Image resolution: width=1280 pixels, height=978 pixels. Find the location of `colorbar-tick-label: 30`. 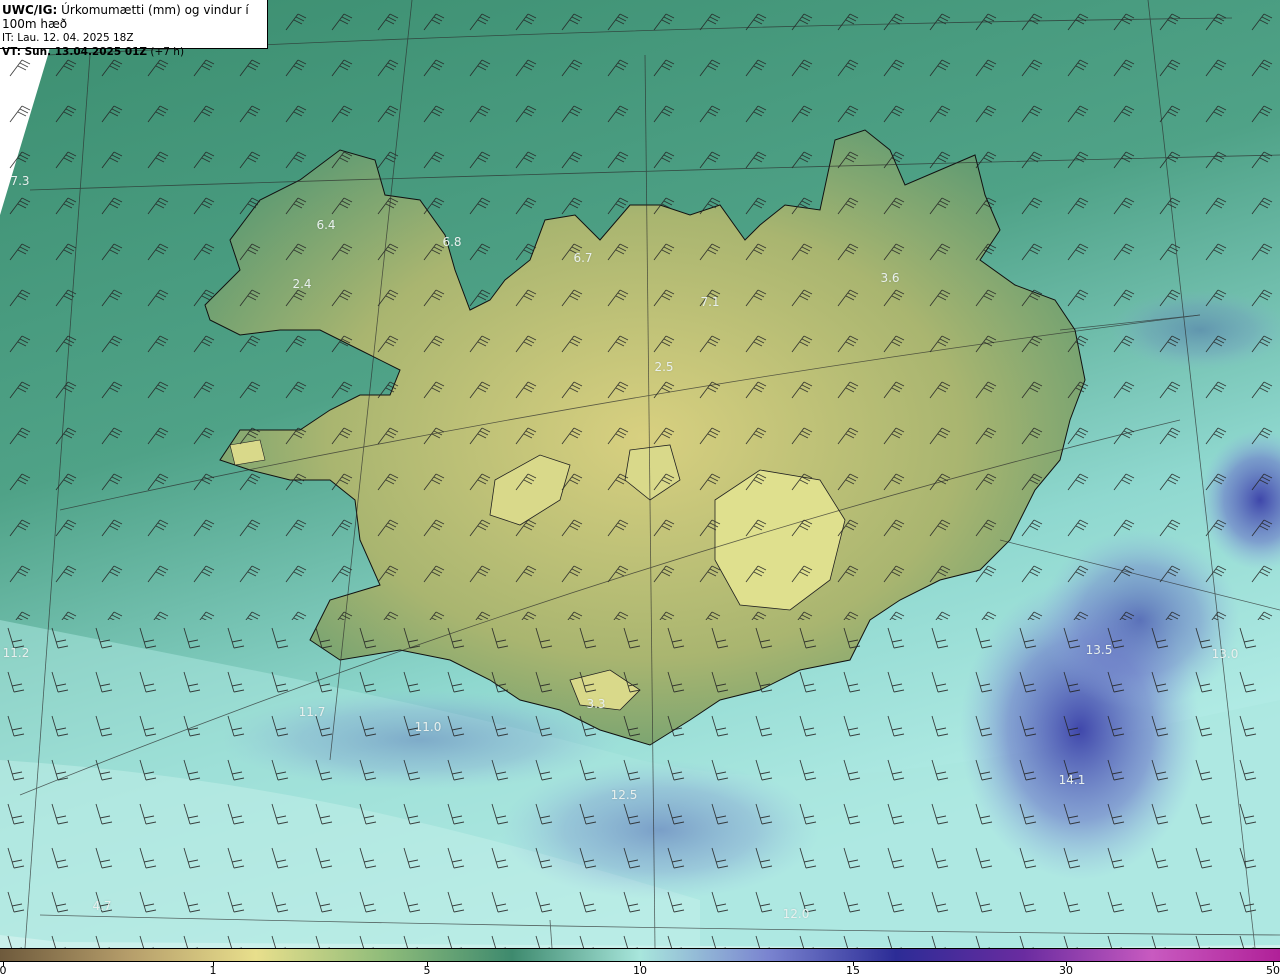

colorbar-tick-label: 30 is located at coordinates (1066, 970).